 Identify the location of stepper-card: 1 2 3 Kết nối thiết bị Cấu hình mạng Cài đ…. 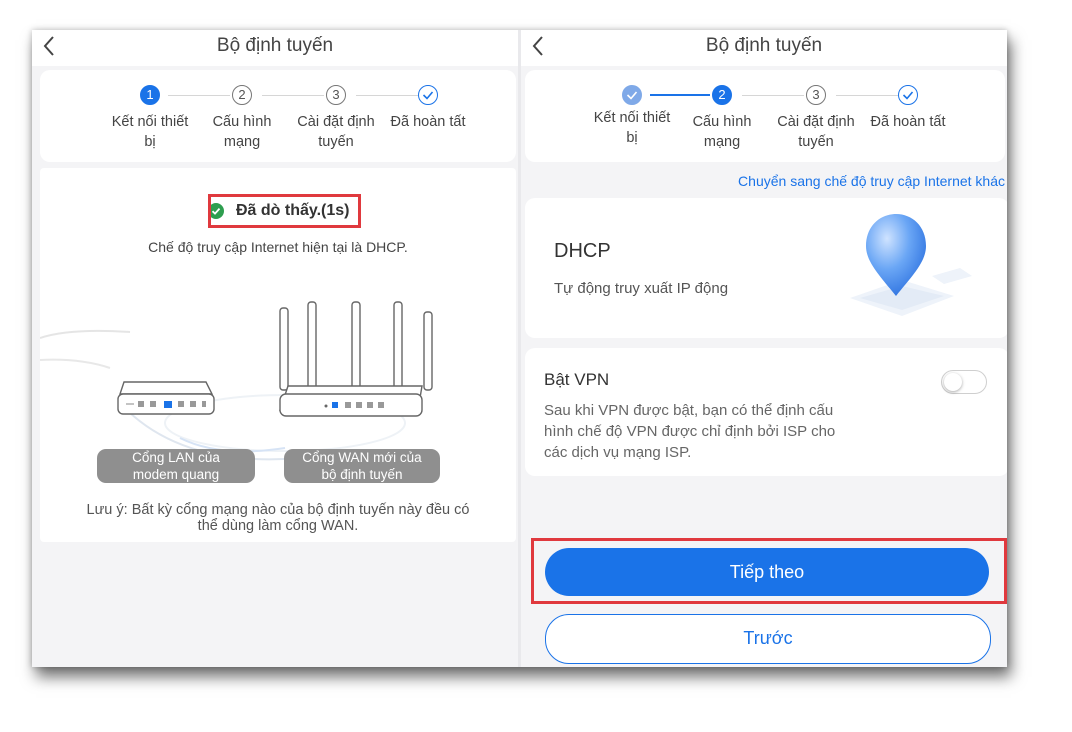
(278, 116).